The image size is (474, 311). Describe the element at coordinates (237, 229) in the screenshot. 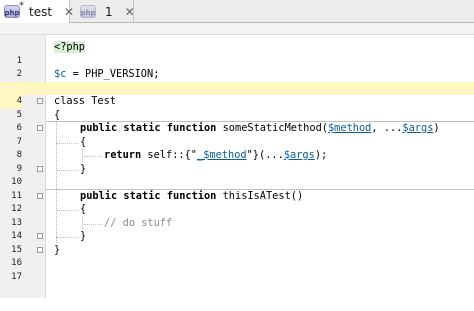

I see `code-line: 14 // do stuff` at that location.